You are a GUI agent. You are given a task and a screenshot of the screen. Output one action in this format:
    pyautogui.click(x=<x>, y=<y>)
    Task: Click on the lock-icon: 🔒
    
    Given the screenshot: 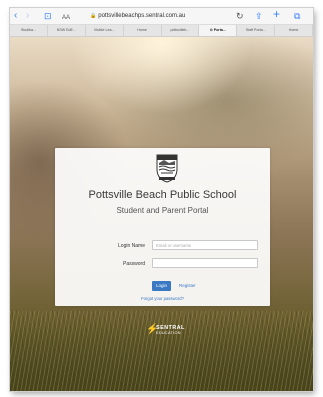 What is the action you would take?
    pyautogui.click(x=93, y=16)
    